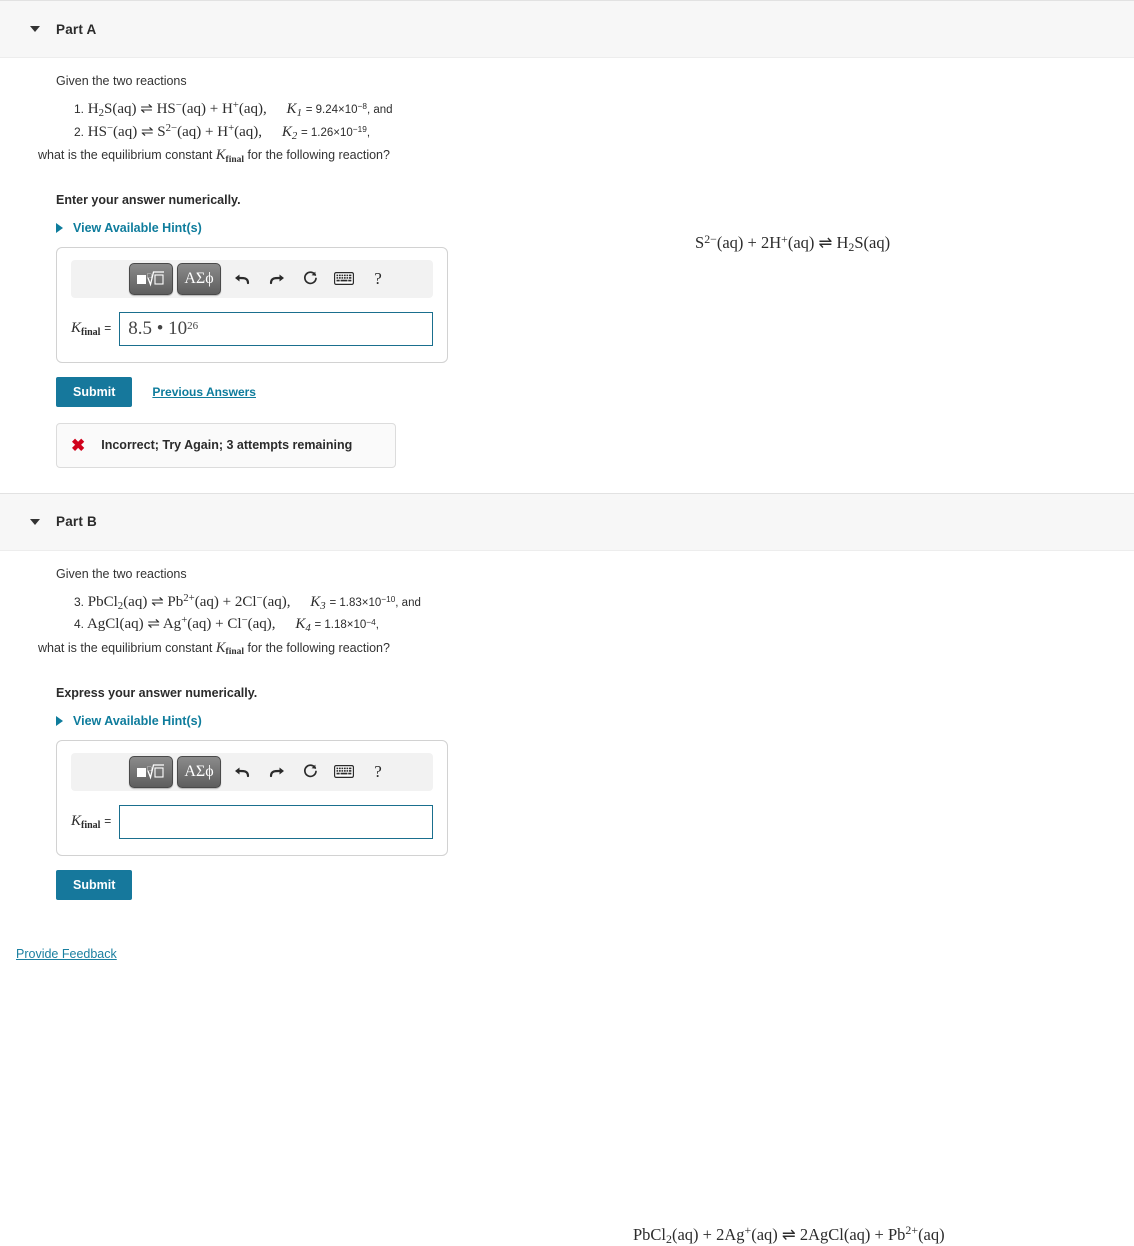 The image size is (1134, 1246). Describe the element at coordinates (76, 29) in the screenshot. I see `part-title-a: Part A` at that location.